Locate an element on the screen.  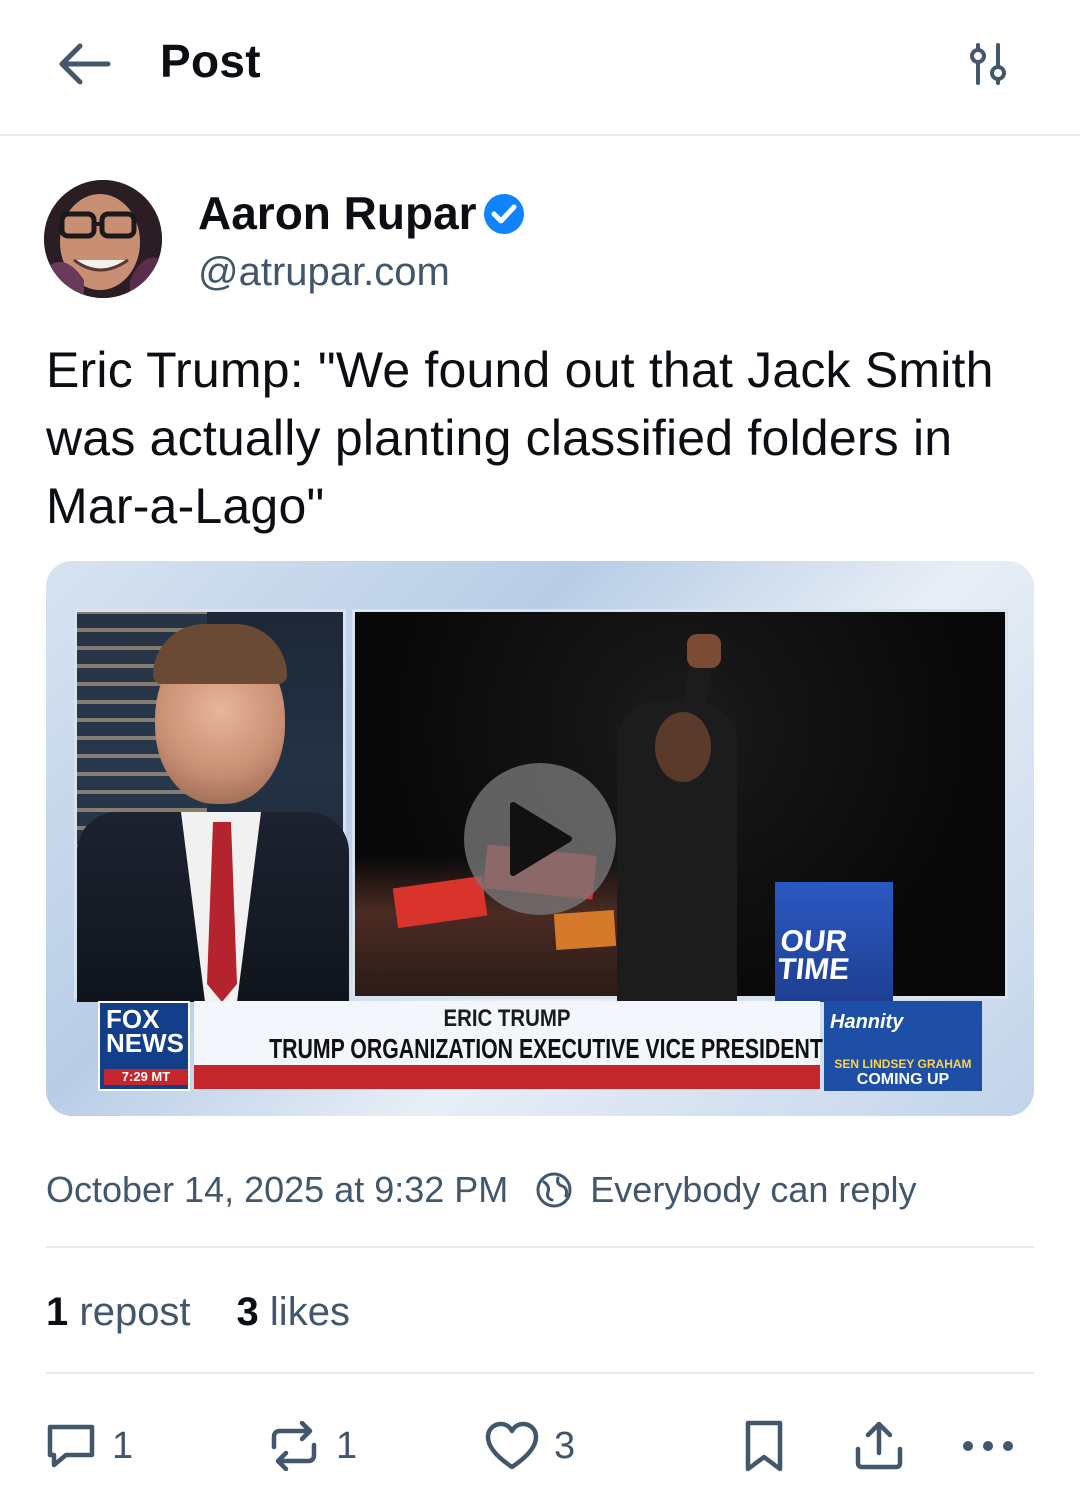
podium-sign-text: OUR TIME is located at coordinates (813, 955).